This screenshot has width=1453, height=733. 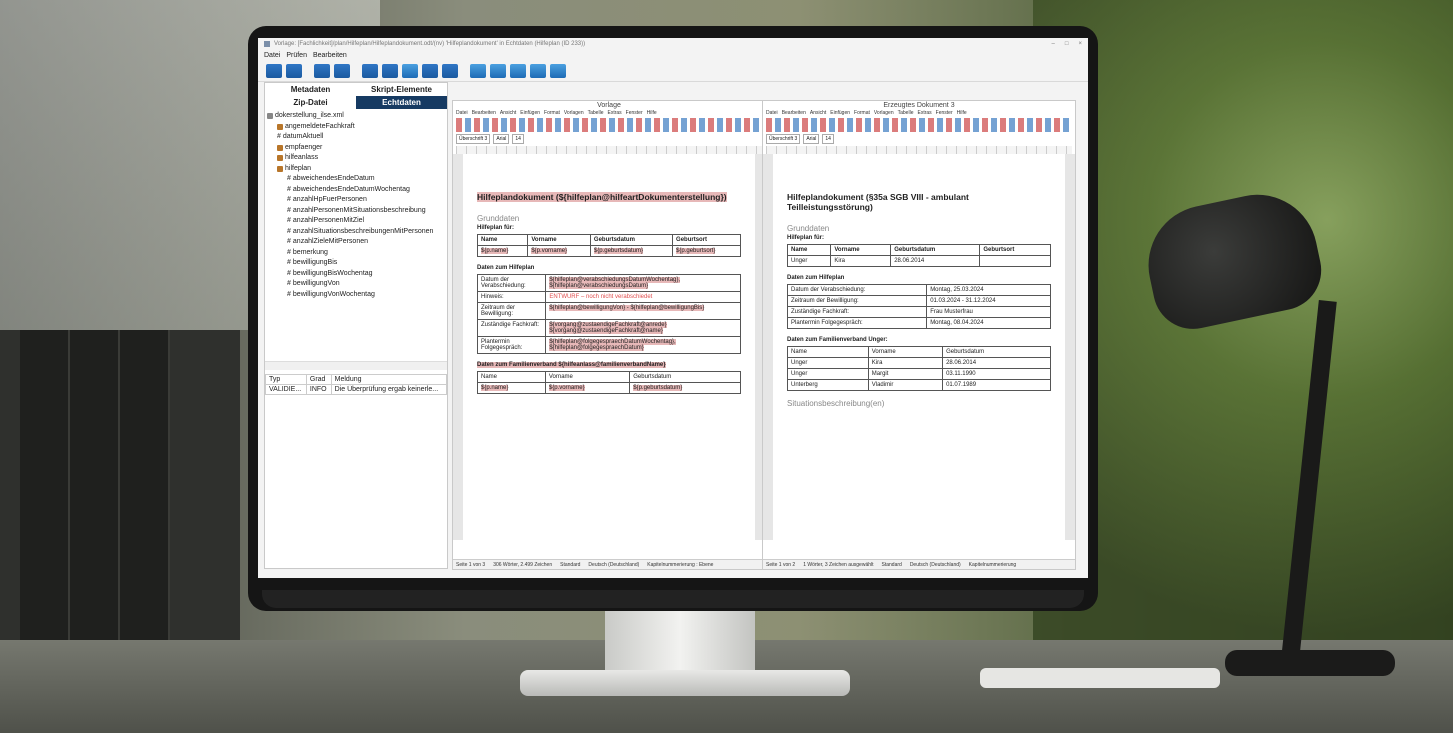 I want to click on tab-zip-datei: Zip-Datei, so click(x=310, y=102).